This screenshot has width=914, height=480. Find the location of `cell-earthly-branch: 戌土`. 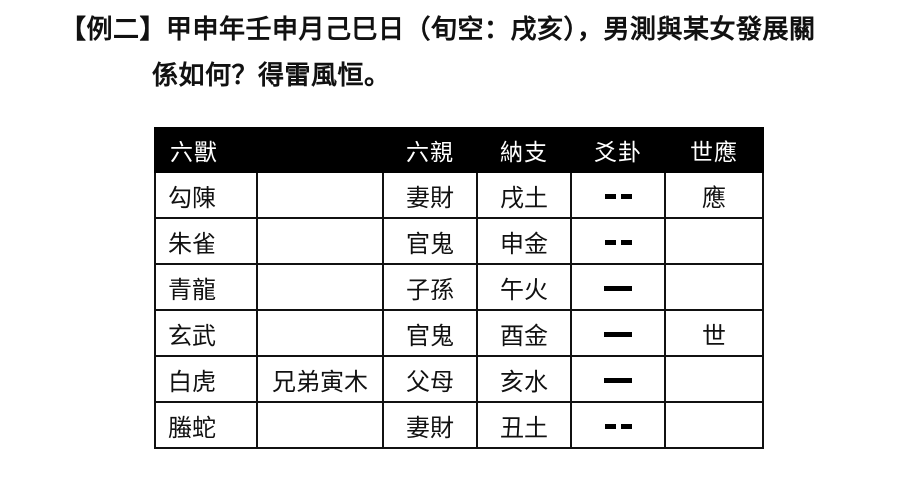

cell-earthly-branch: 戌土 is located at coordinates (524, 195).